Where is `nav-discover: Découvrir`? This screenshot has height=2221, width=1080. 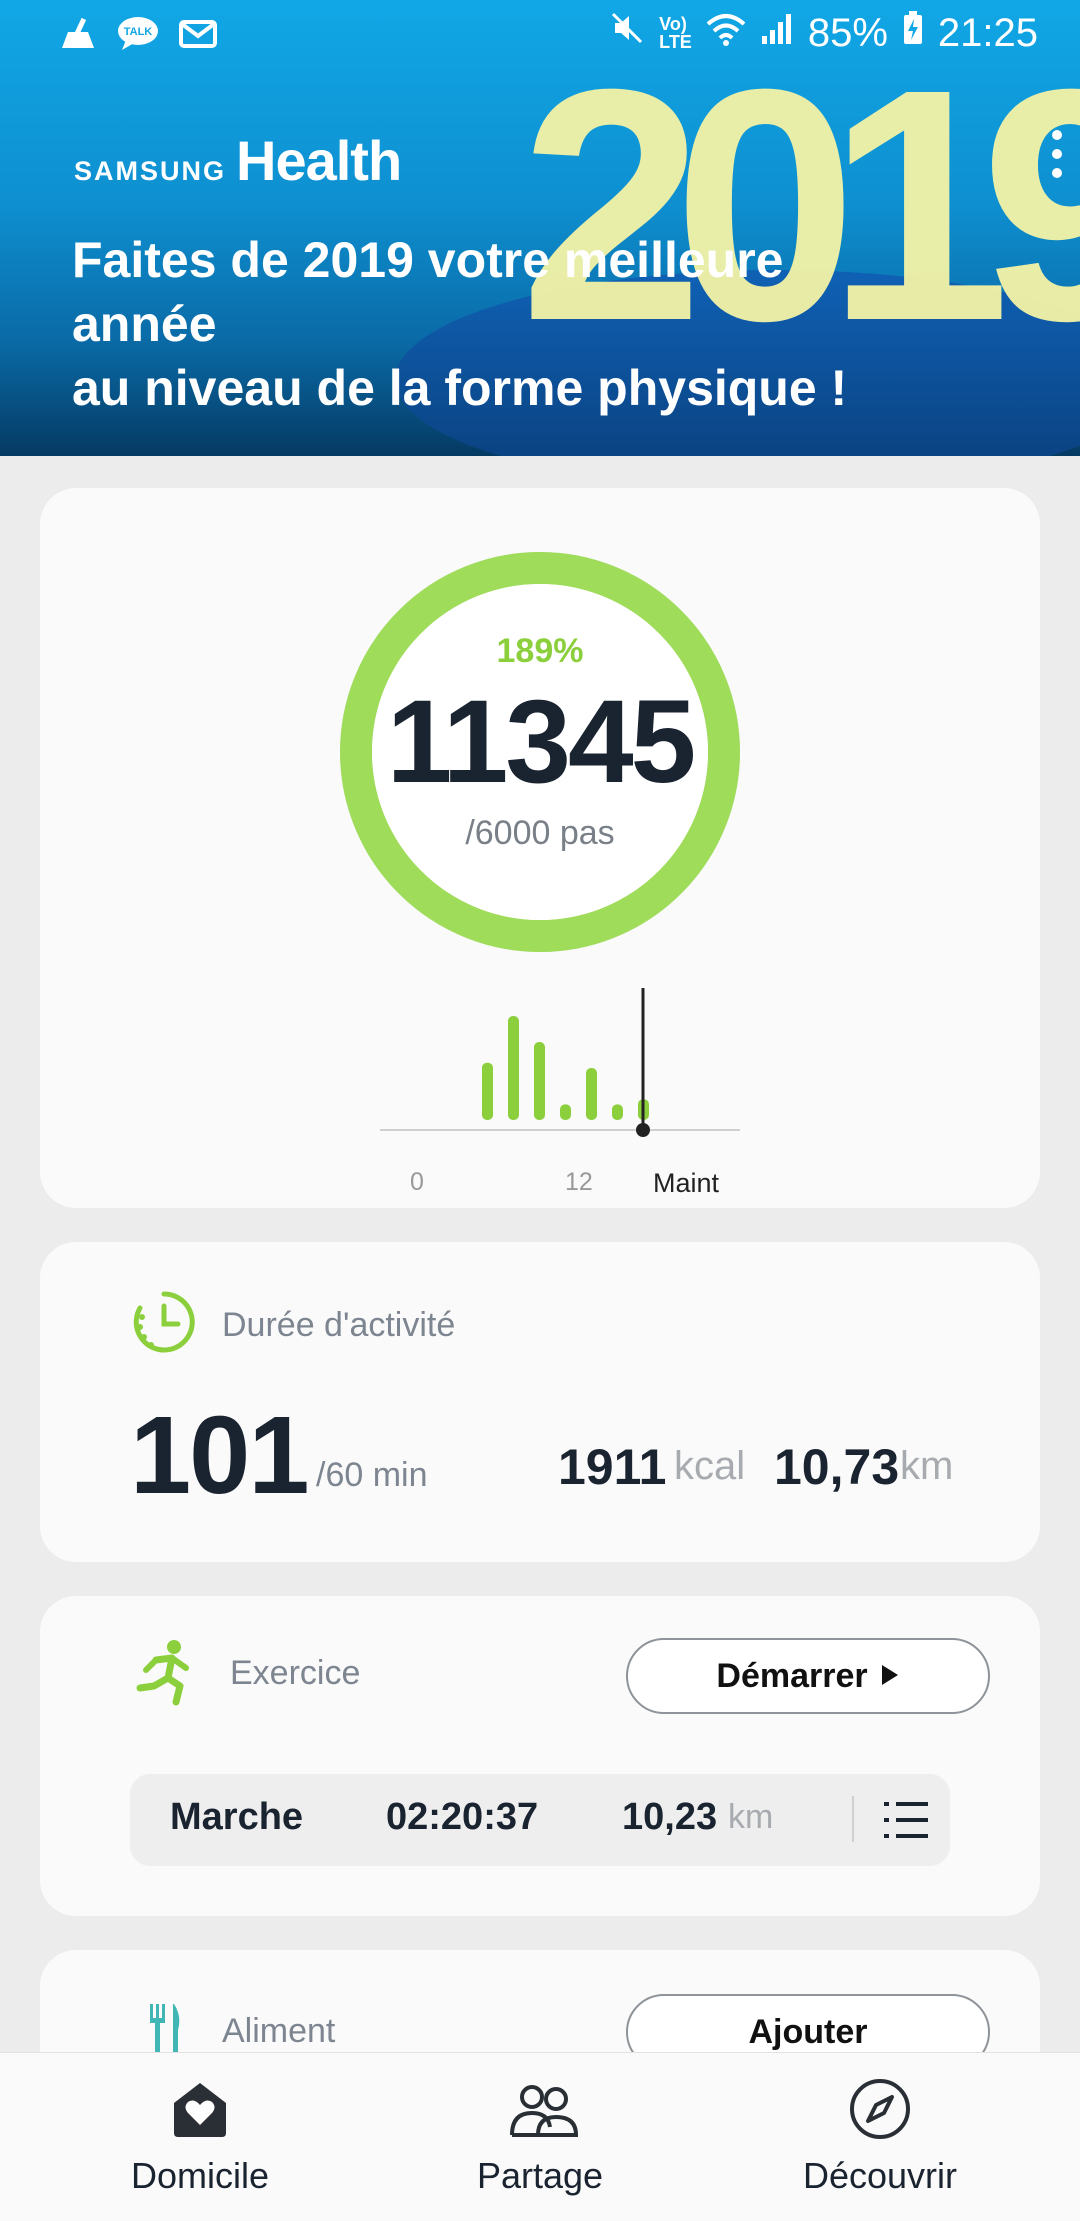 nav-discover: Découvrir is located at coordinates (880, 2137).